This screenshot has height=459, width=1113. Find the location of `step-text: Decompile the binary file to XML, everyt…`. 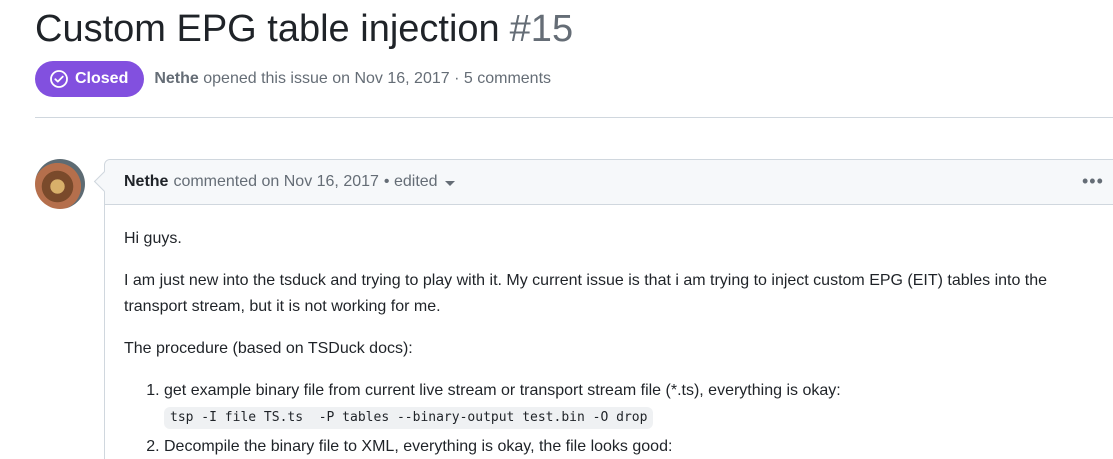

step-text: Decompile the binary file to XML, everyt… is located at coordinates (418, 446).